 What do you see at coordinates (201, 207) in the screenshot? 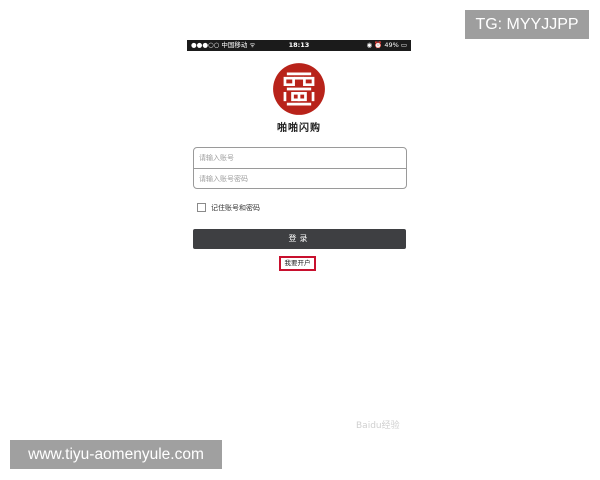
I see `remember-checkbox` at bounding box center [201, 207].